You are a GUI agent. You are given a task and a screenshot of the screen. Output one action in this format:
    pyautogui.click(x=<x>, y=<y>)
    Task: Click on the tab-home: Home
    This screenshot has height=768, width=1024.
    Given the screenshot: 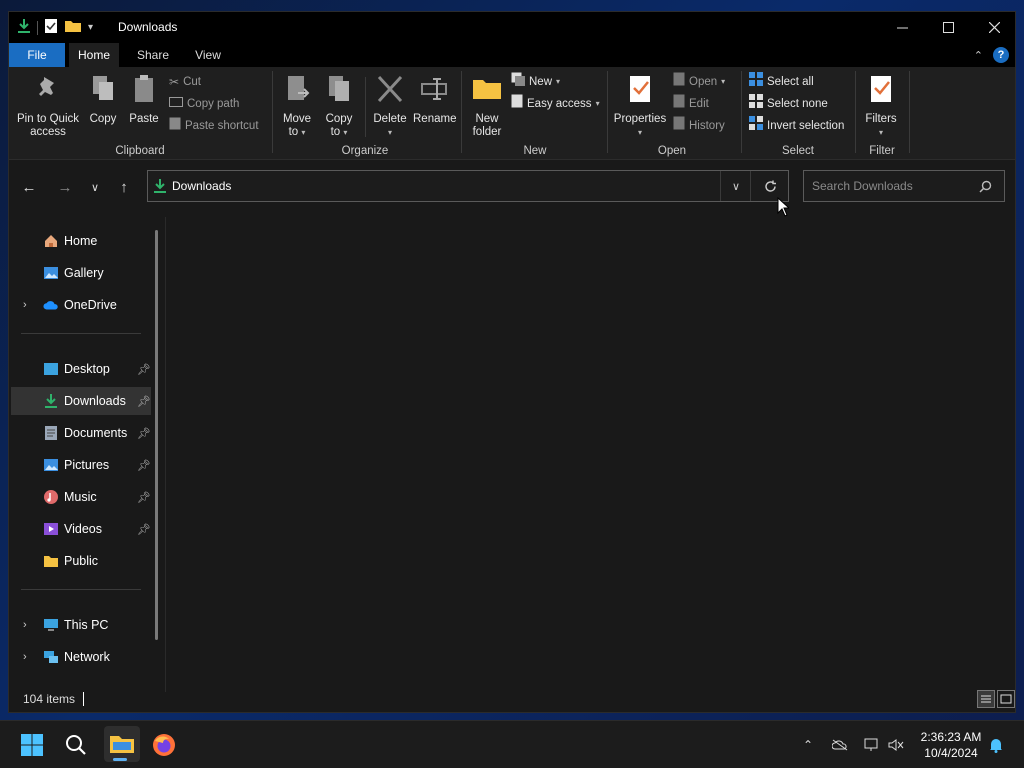 What is the action you would take?
    pyautogui.click(x=94, y=55)
    